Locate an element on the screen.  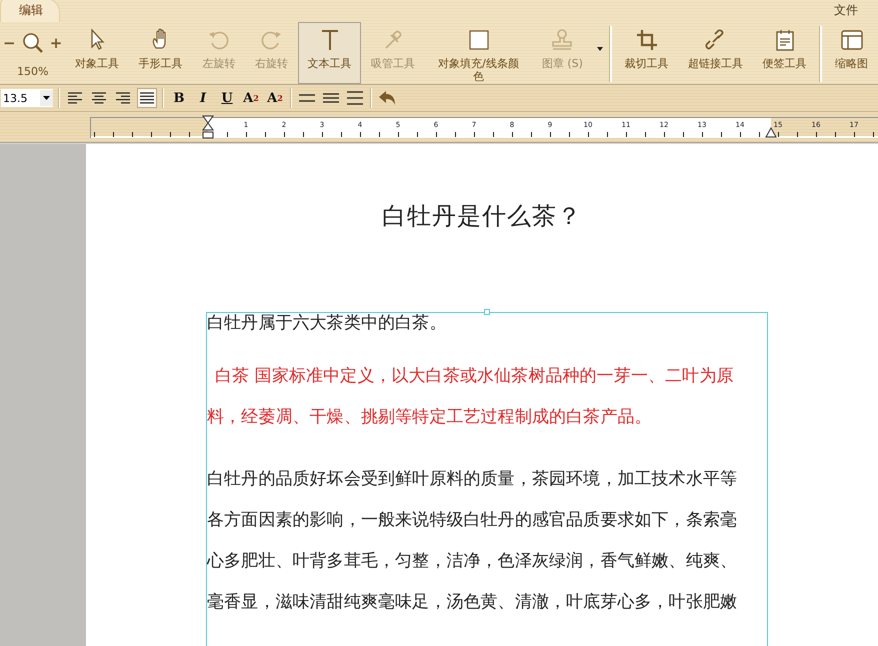
toolbar-button: 对象填充/线条颜色 is located at coordinates (478, 53).